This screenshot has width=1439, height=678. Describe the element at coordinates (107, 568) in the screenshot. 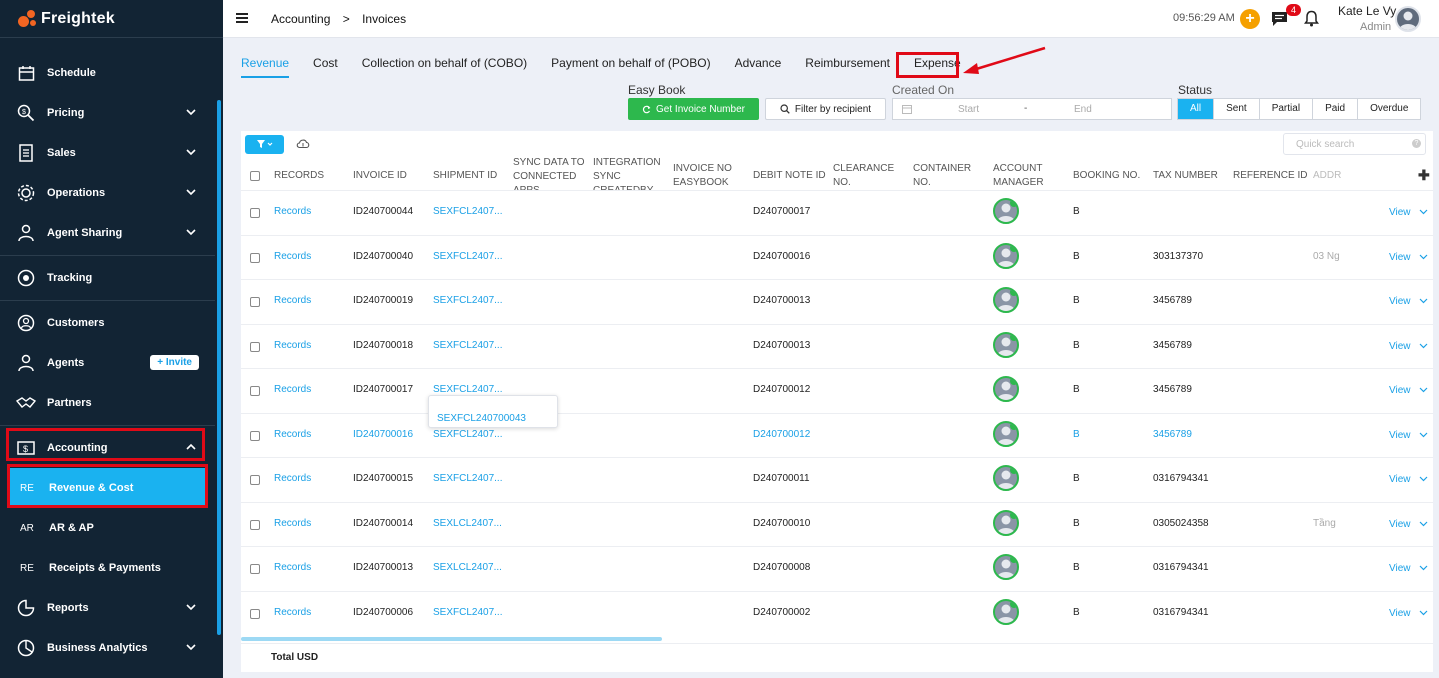

I see `sidebar-subitem-receipts-payments: RE Receipts & Payments` at that location.